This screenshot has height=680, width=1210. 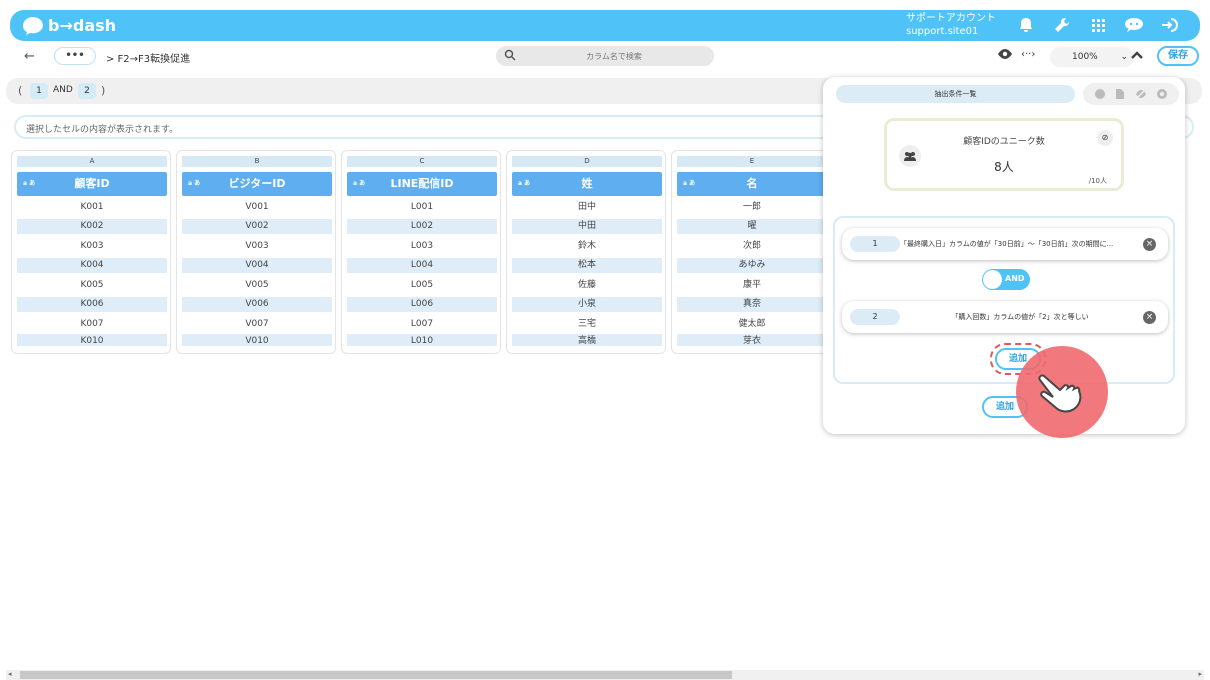 I want to click on table-cell: L003, so click(x=422, y=246).